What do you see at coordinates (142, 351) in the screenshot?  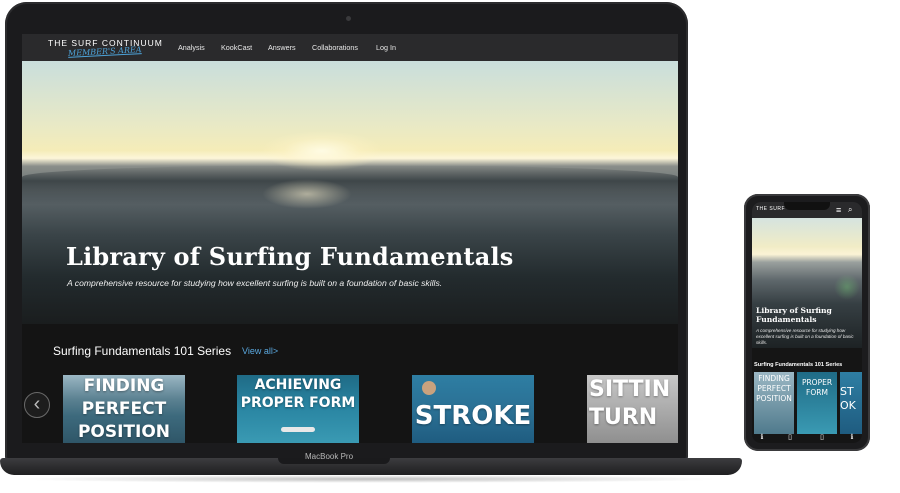 I see `series-title: Surfing Fundamentals 101 Series` at bounding box center [142, 351].